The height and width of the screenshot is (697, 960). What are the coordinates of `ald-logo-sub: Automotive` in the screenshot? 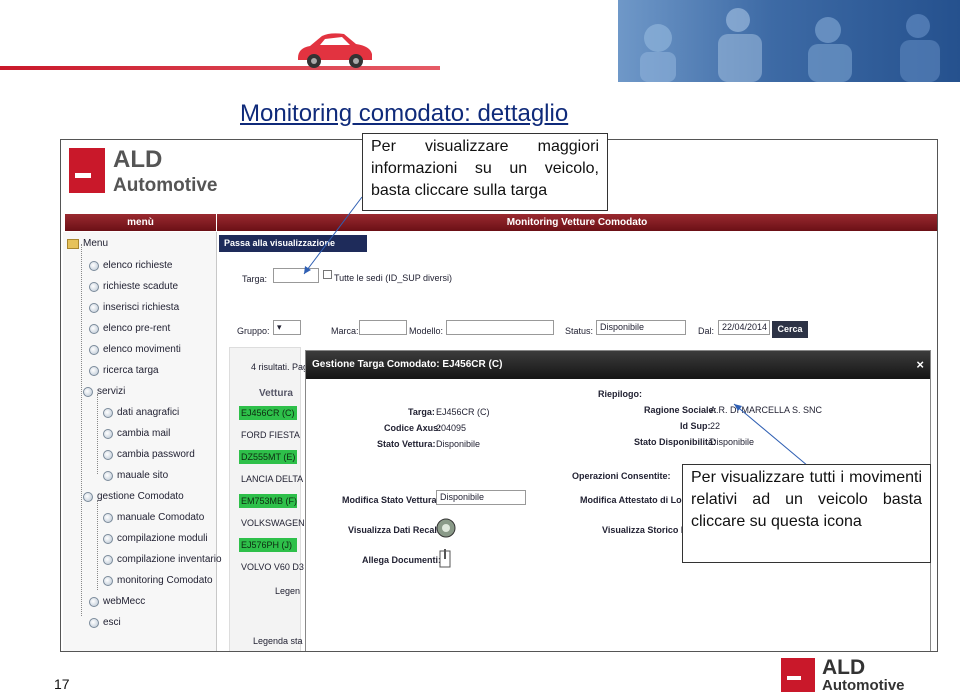 It's located at (863, 685).